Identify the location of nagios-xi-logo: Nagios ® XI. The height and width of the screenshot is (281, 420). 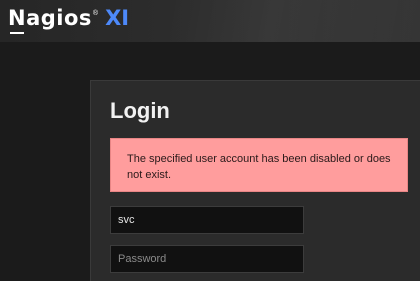
(69, 20).